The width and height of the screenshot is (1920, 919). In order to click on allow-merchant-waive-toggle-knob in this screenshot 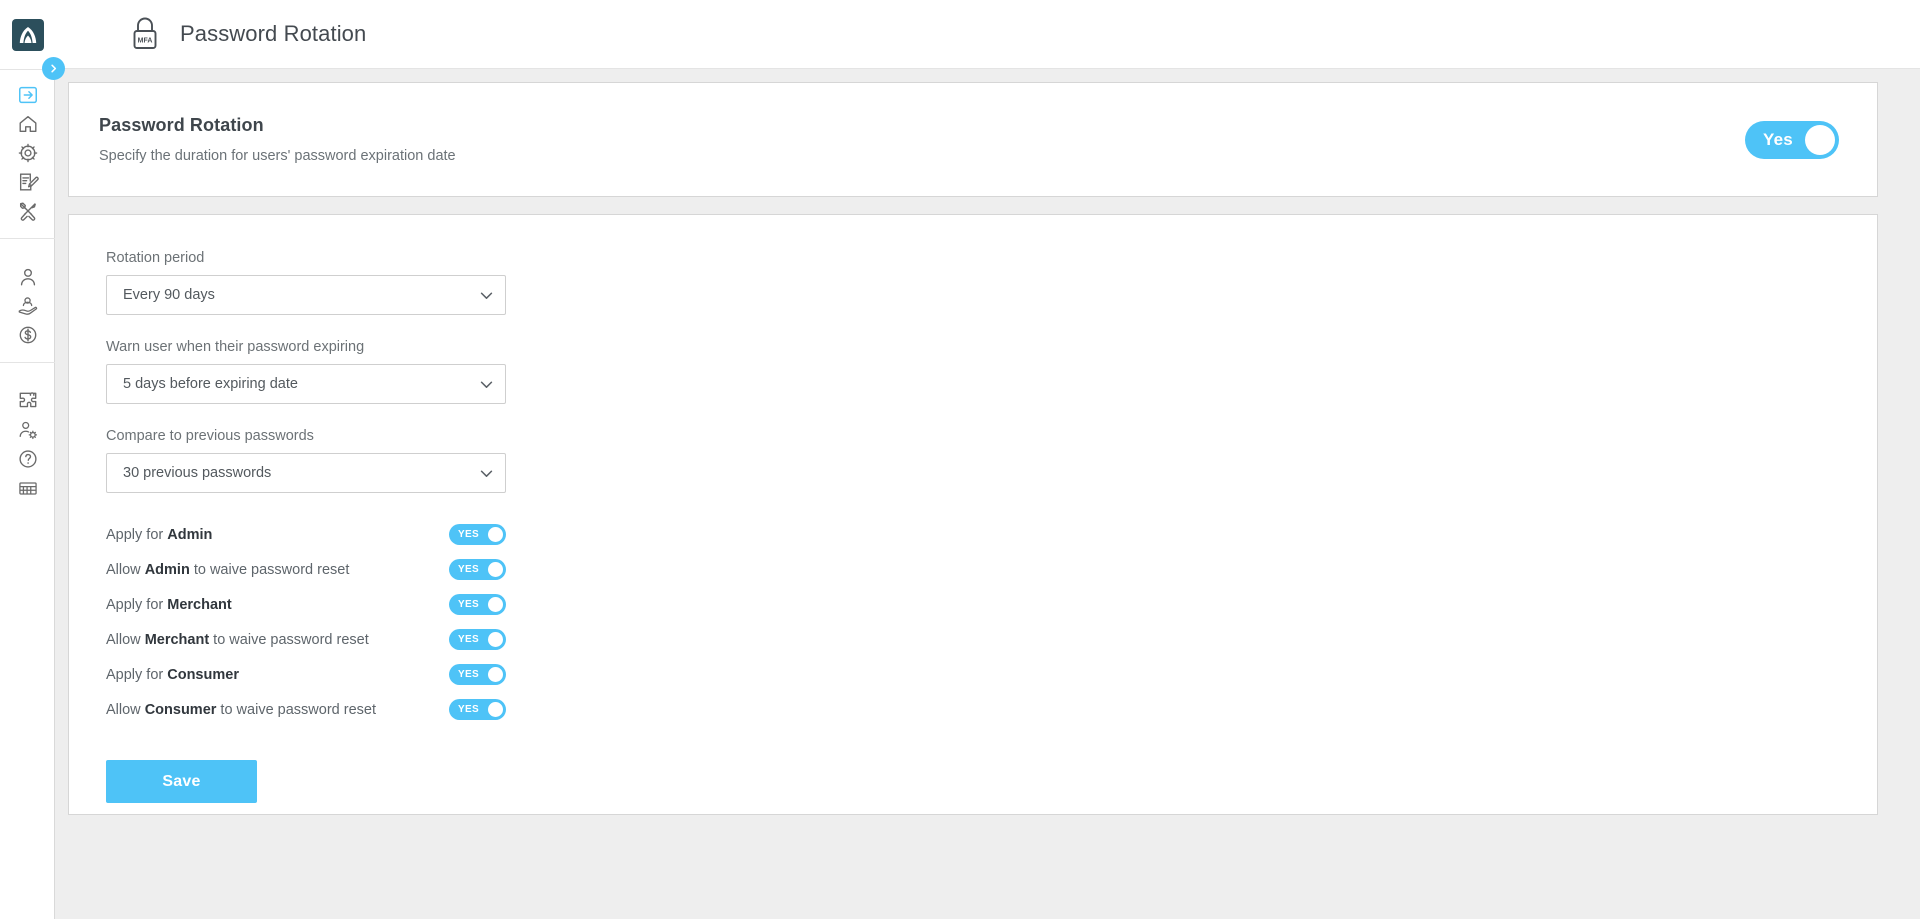, I will do `click(495, 639)`.